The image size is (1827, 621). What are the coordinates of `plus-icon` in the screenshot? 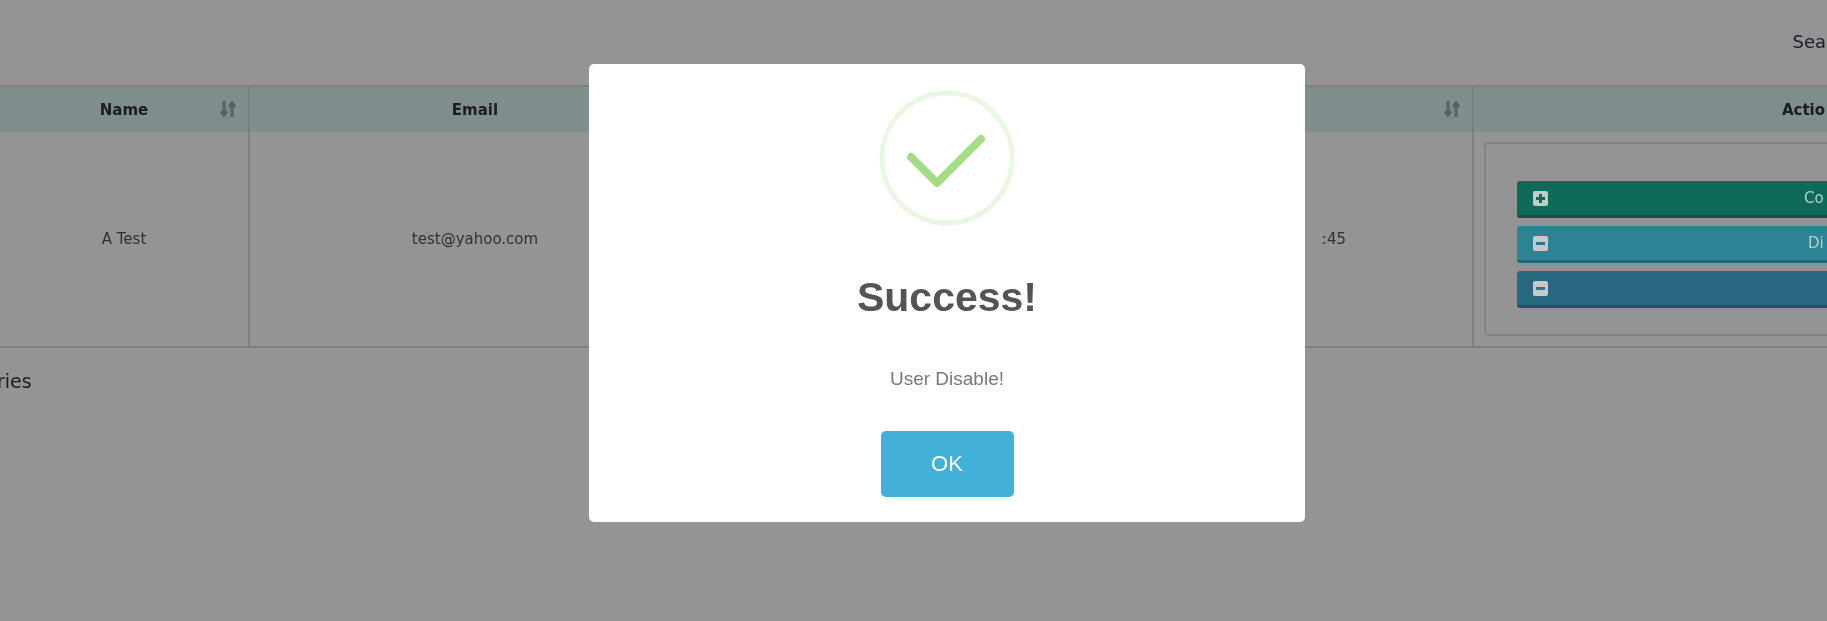 It's located at (1540, 198).